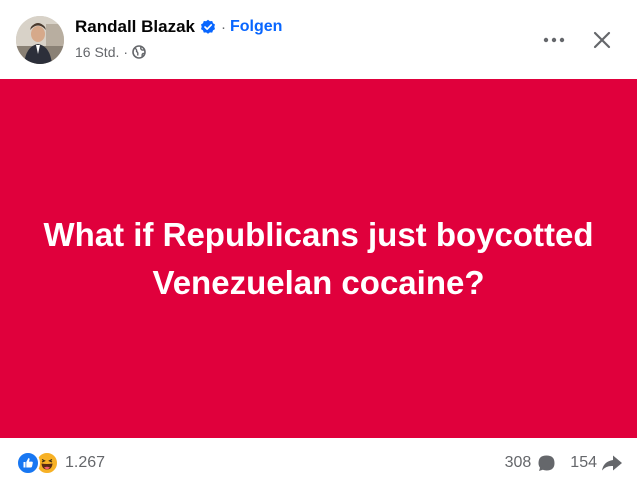 The image size is (637, 490). I want to click on like-icon, so click(28, 463).